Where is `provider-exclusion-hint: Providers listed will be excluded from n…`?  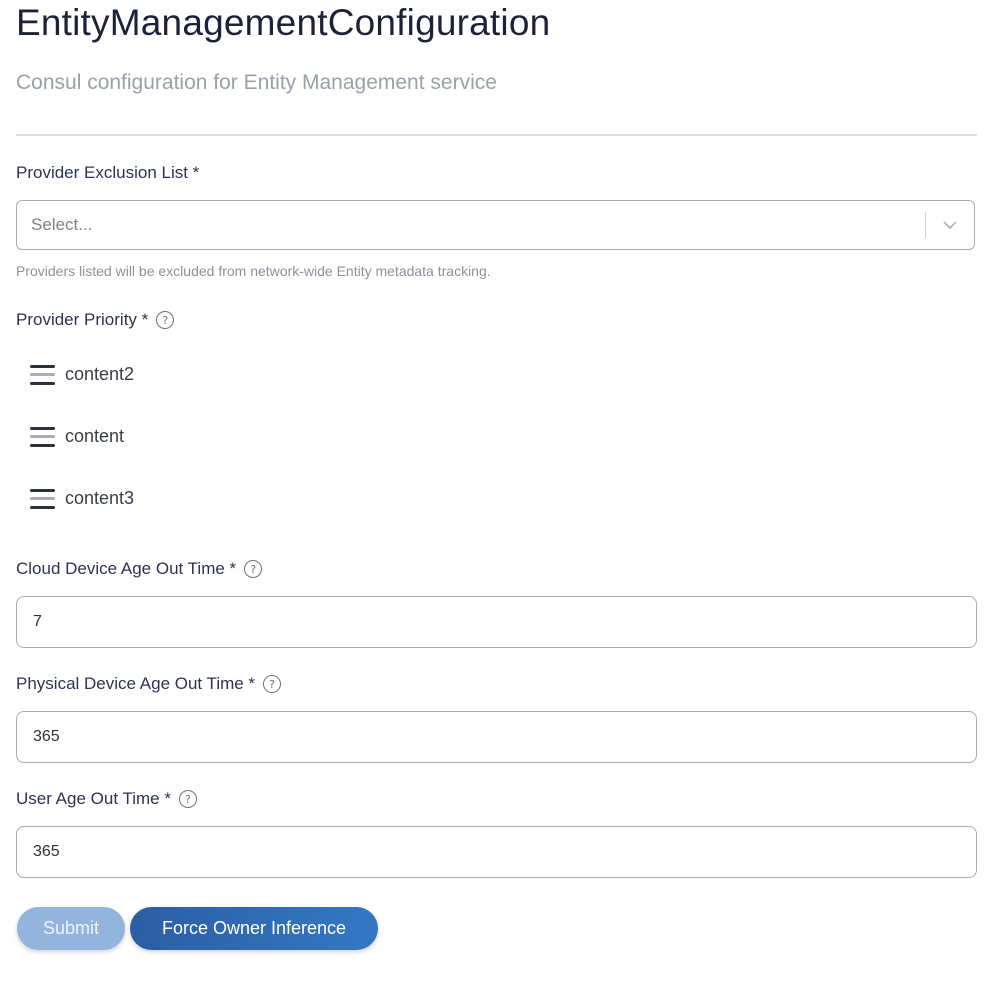 provider-exclusion-hint: Providers listed will be excluded from n… is located at coordinates (253, 271).